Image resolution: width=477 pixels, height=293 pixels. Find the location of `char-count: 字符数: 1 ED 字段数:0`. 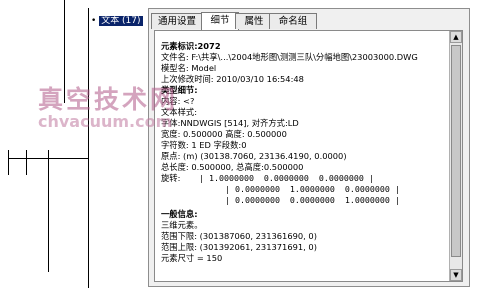

char-count: 字符数: 1 ED 字段数:0 is located at coordinates (204, 145).